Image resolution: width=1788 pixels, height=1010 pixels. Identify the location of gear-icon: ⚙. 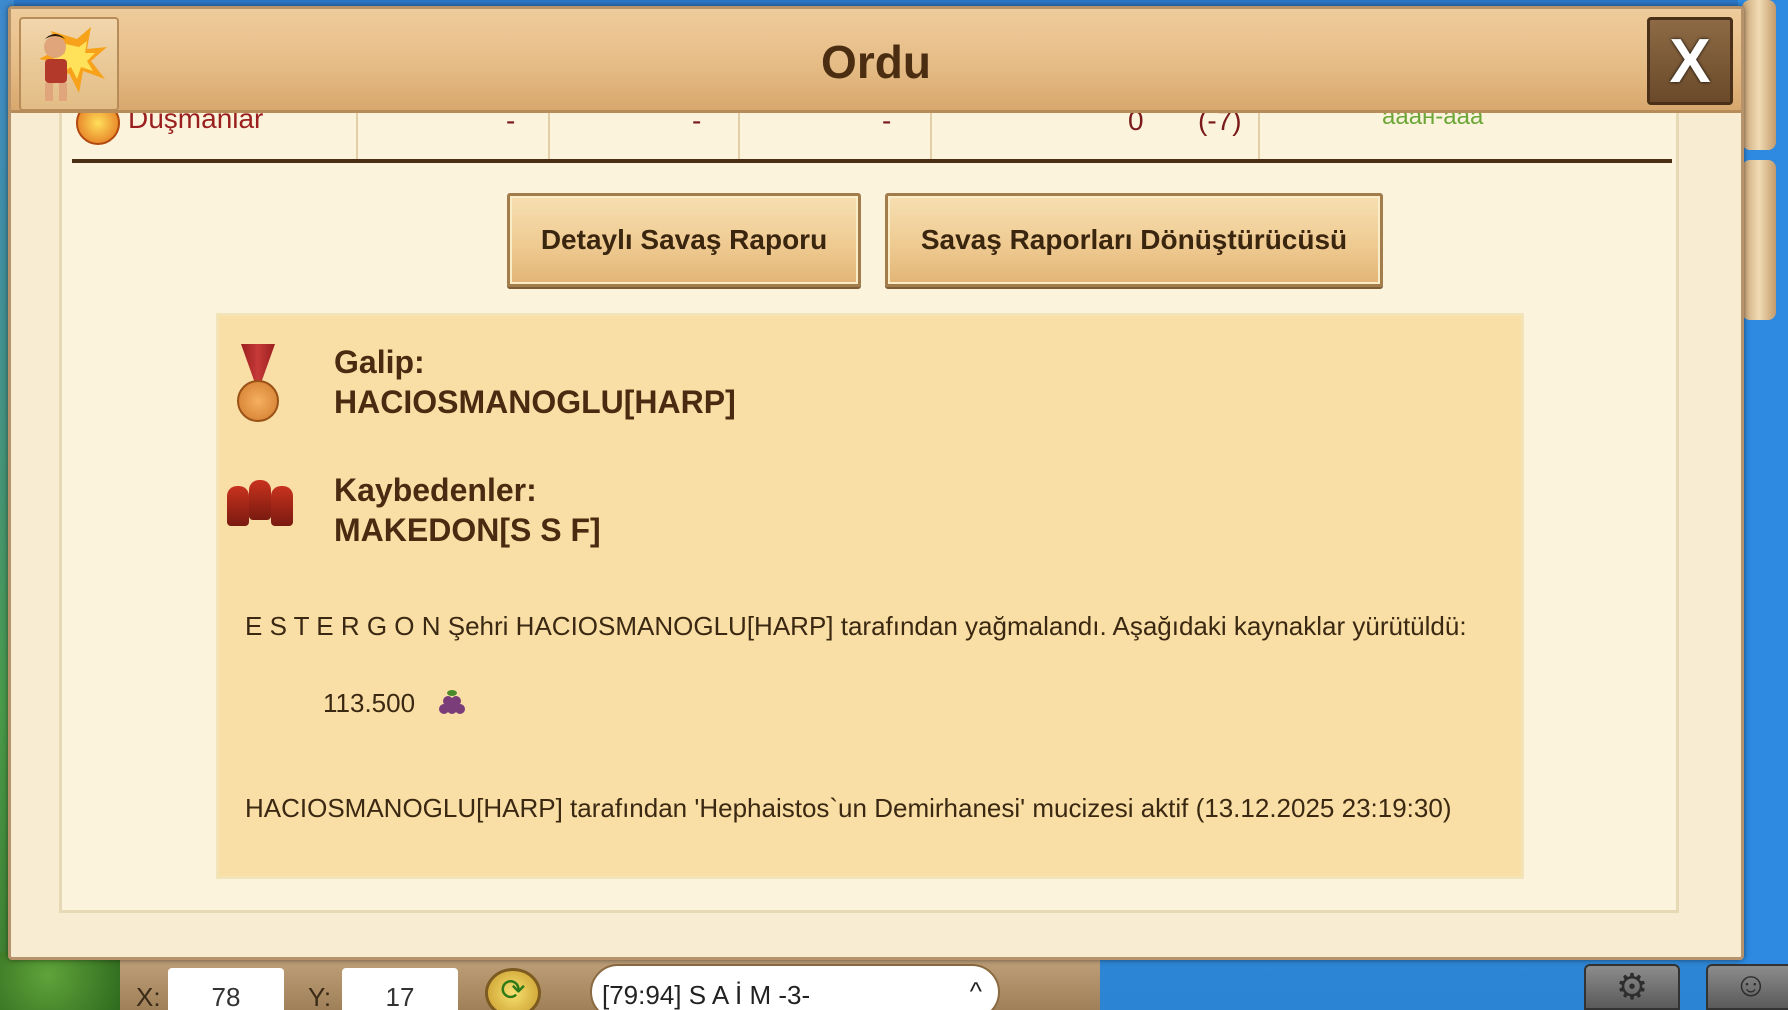
(1632, 987).